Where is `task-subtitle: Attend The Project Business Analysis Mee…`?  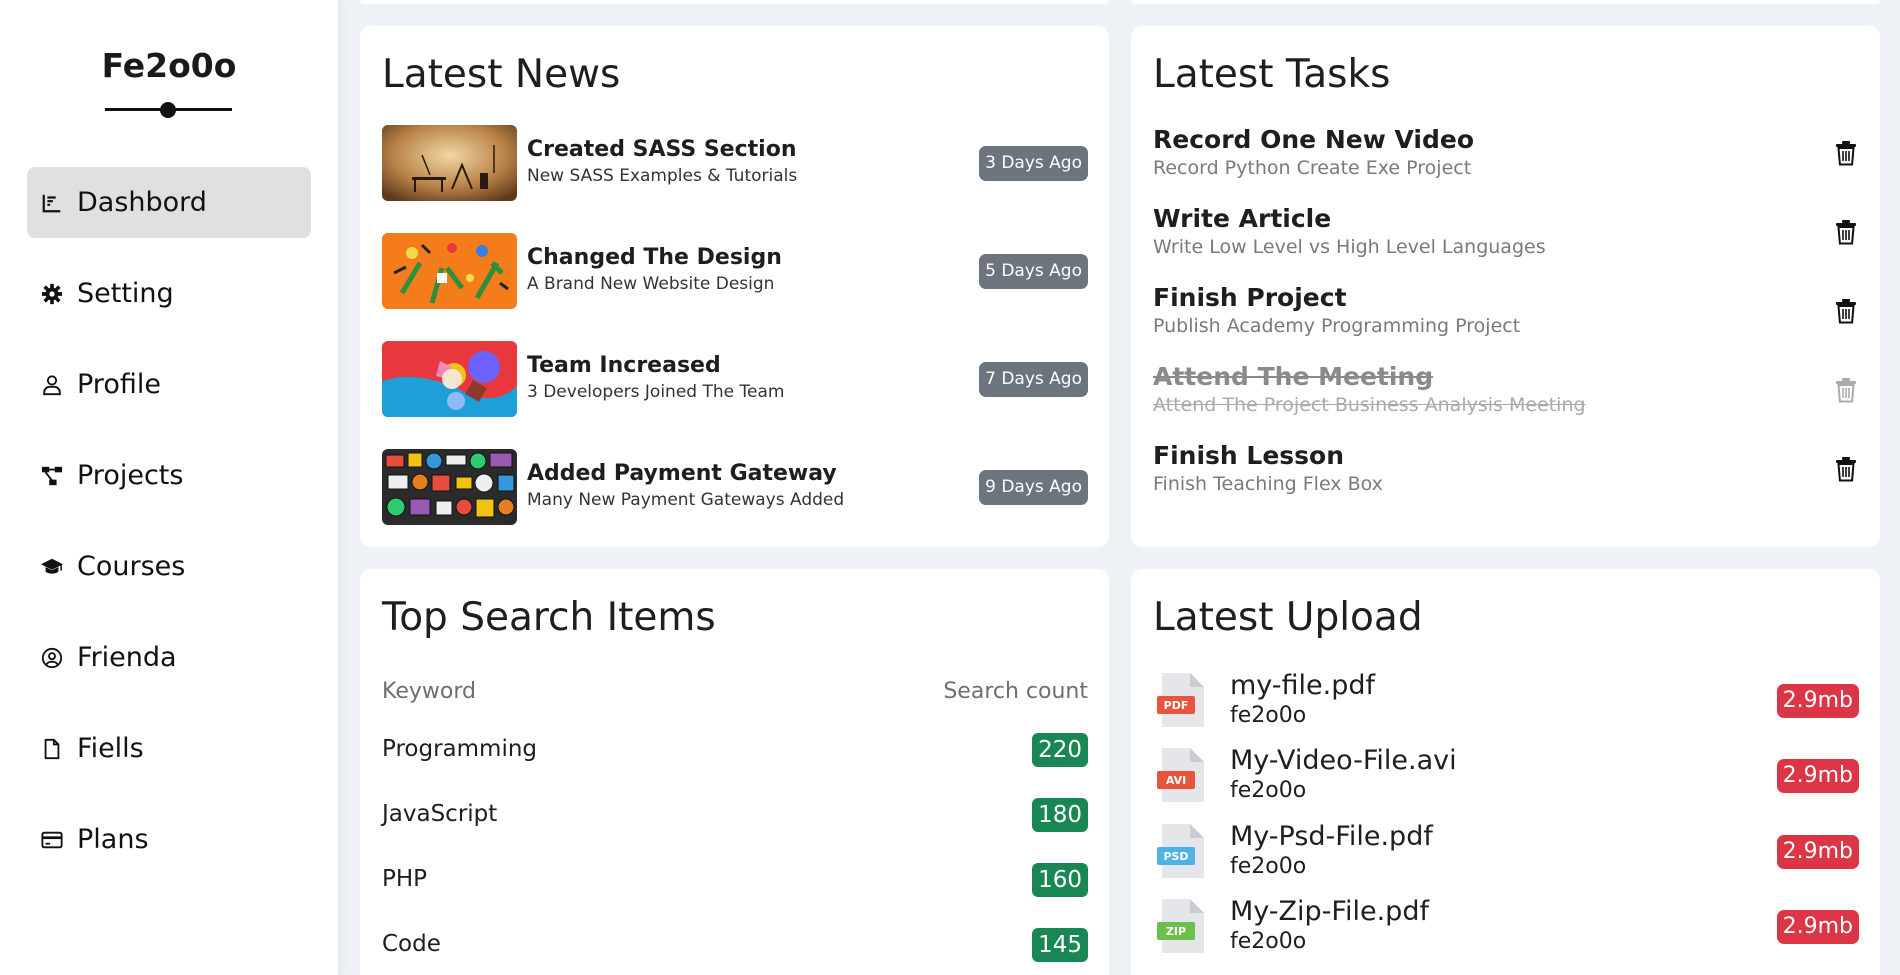
task-subtitle: Attend The Project Business Analysis Mee… is located at coordinates (1369, 405).